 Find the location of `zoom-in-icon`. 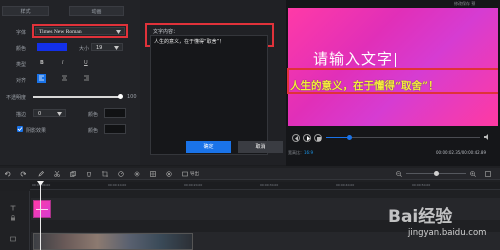

zoom-in-icon is located at coordinates (473, 174).